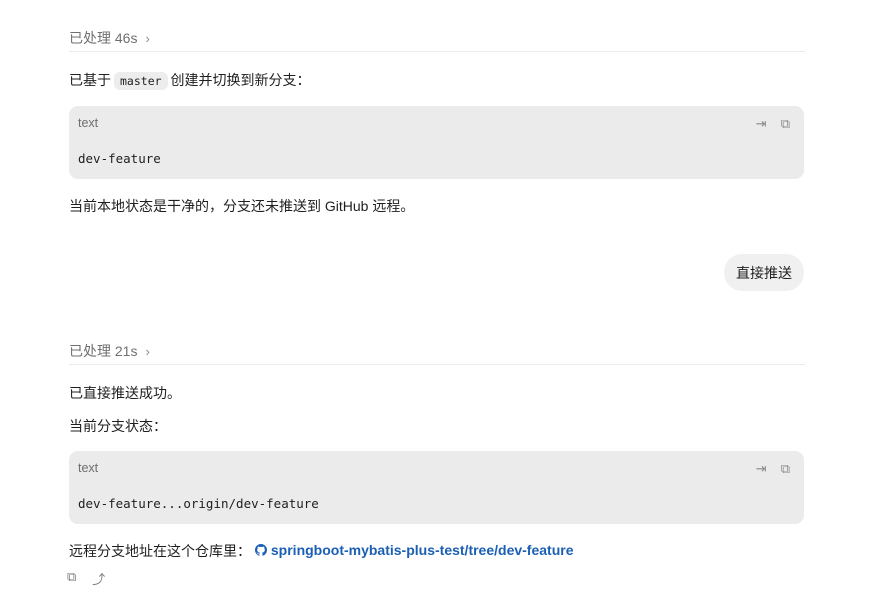 This screenshot has width=886, height=602. What do you see at coordinates (86, 578) in the screenshot?
I see `message-actions: ⧉ ⤴` at bounding box center [86, 578].